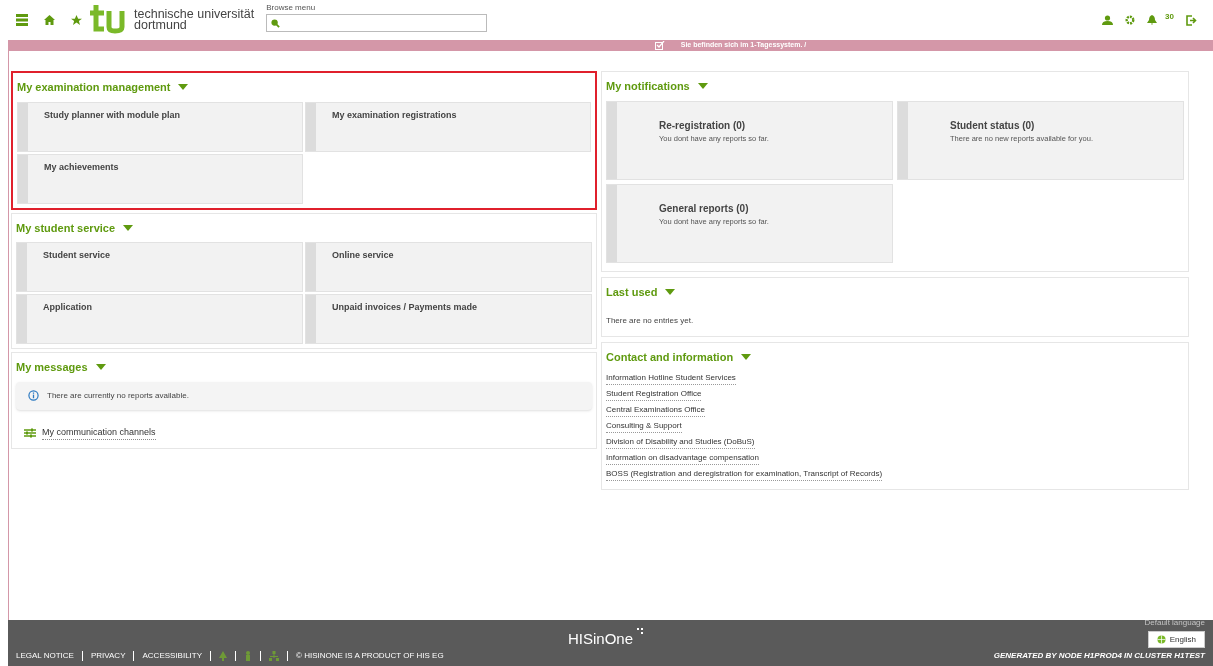 Image resolution: width=1213 pixels, height=666 pixels. Describe the element at coordinates (159, 319) in the screenshot. I see `tile: Application` at that location.